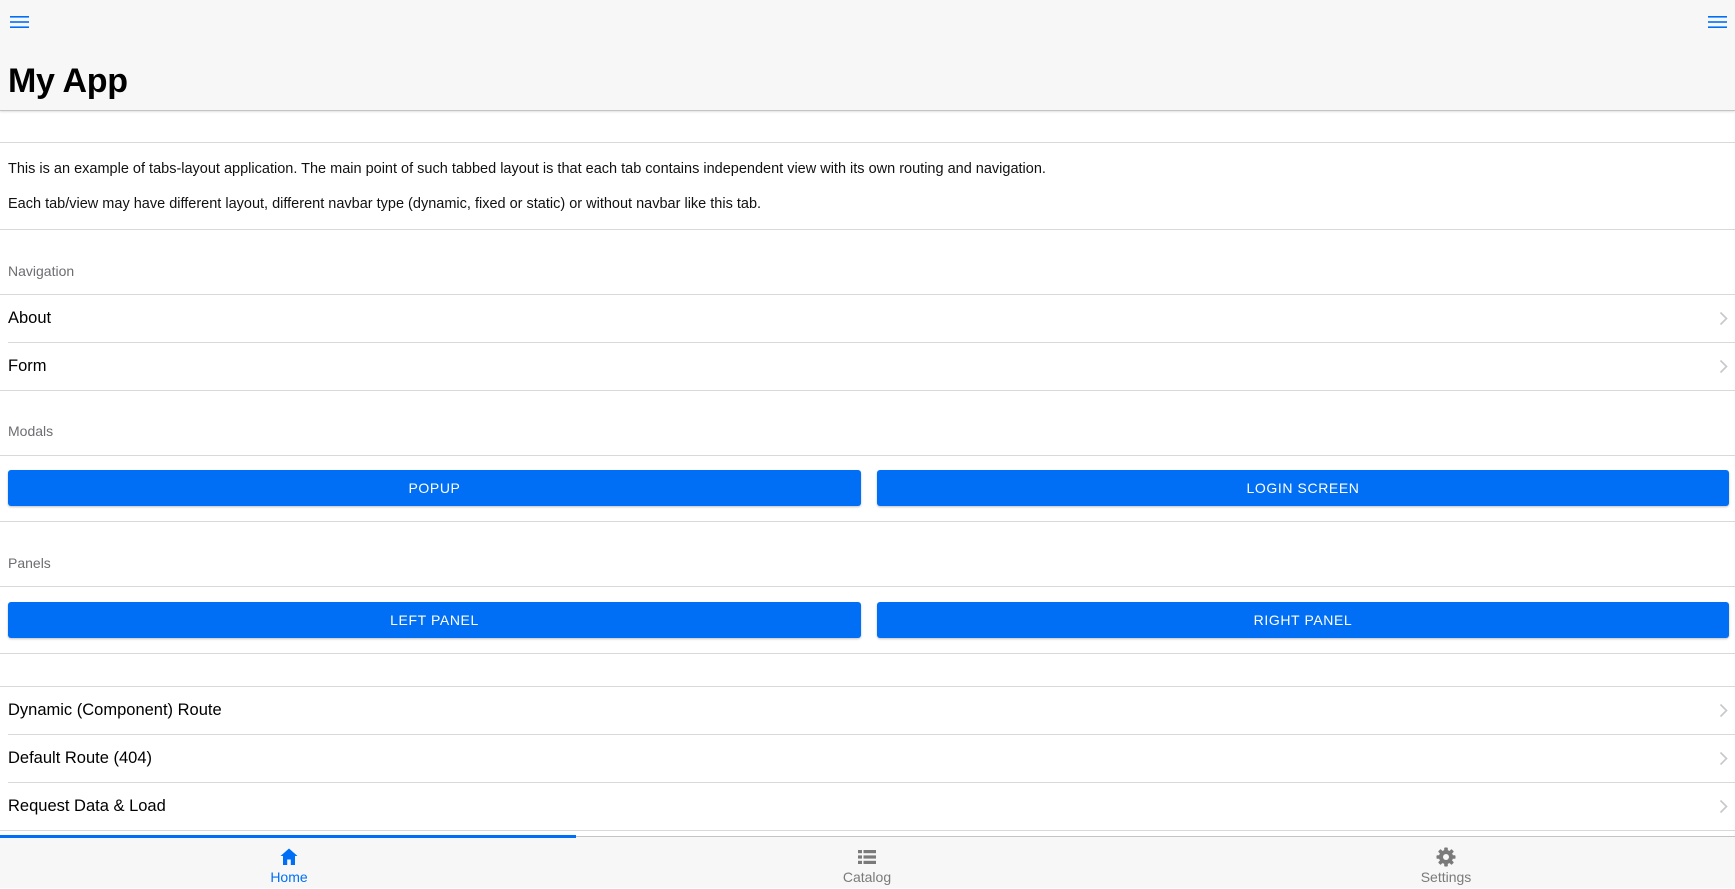  What do you see at coordinates (31, 431) in the screenshot?
I see `block-title-modals: Modals` at bounding box center [31, 431].